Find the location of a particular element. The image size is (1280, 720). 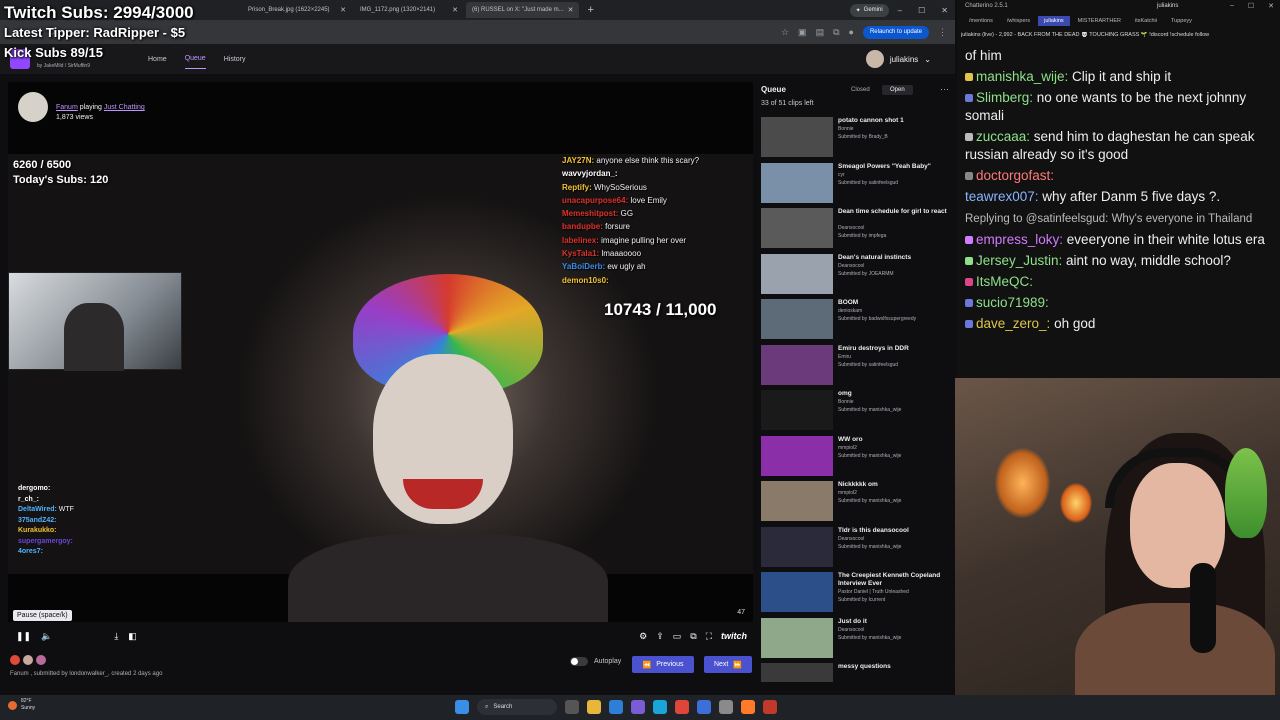

chat-username: empress_loky: is located at coordinates (1021, 239).